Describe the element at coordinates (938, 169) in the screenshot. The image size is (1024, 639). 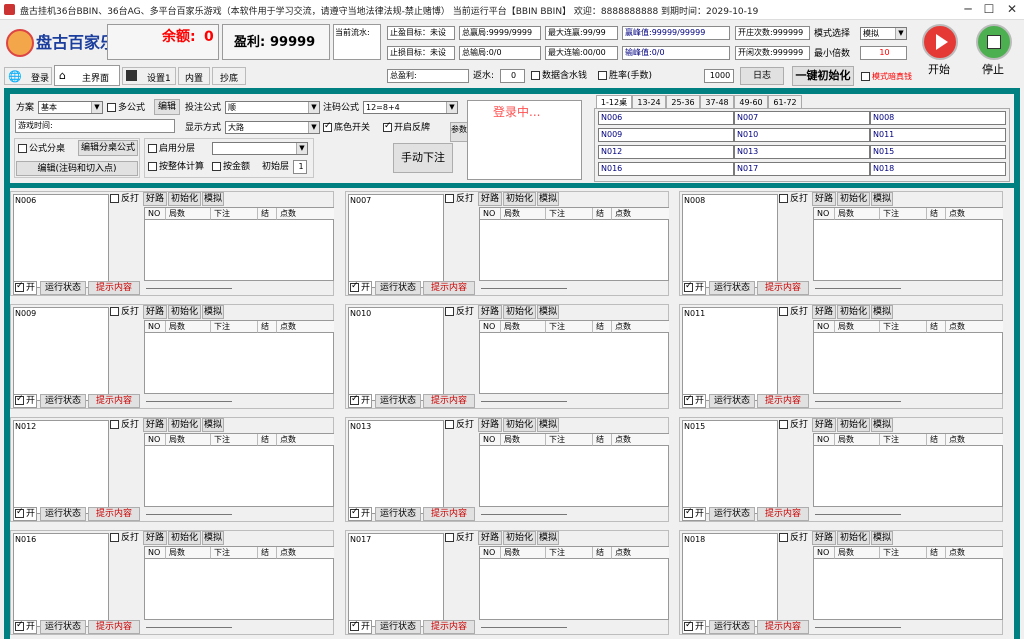
I see `table-id-cell: N018` at that location.